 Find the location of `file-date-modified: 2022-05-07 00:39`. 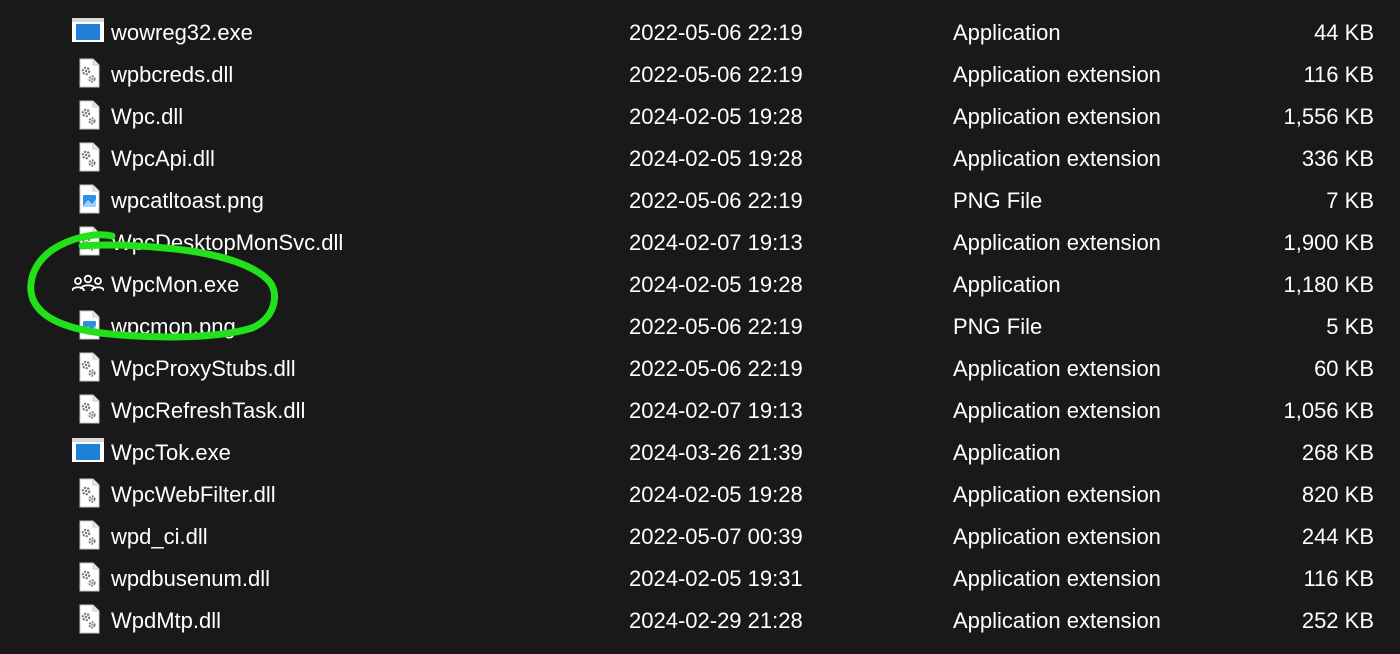

file-date-modified: 2022-05-07 00:39 is located at coordinates (716, 536).